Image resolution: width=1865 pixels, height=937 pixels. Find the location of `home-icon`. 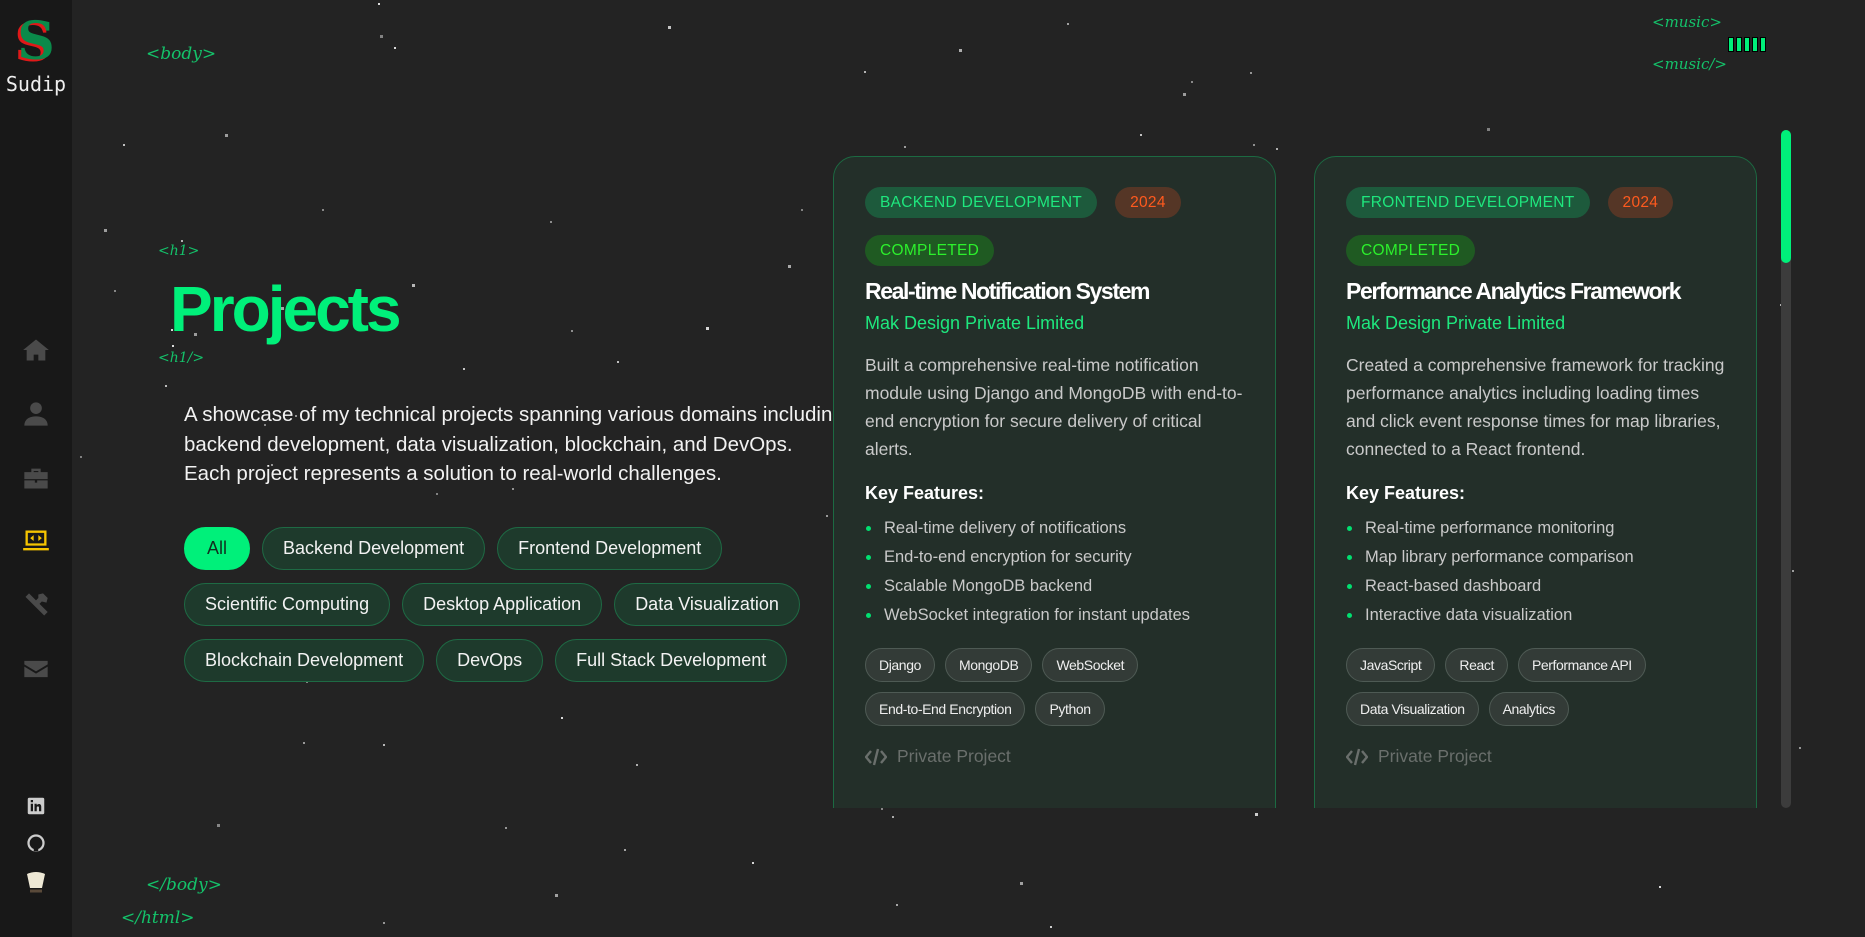

home-icon is located at coordinates (36, 350).